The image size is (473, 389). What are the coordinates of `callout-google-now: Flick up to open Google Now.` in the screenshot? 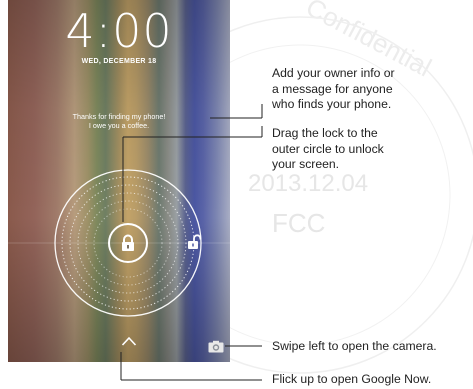 It's located at (351, 380).